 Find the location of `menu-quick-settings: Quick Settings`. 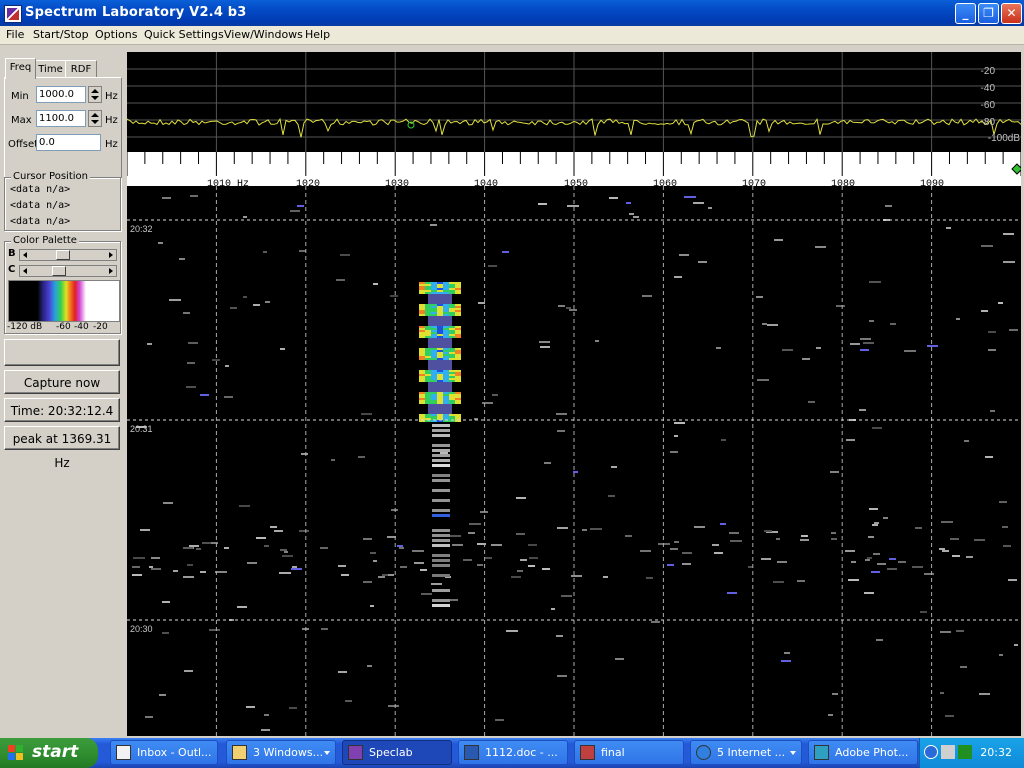

menu-quick-settings: Quick Settings is located at coordinates (184, 34).